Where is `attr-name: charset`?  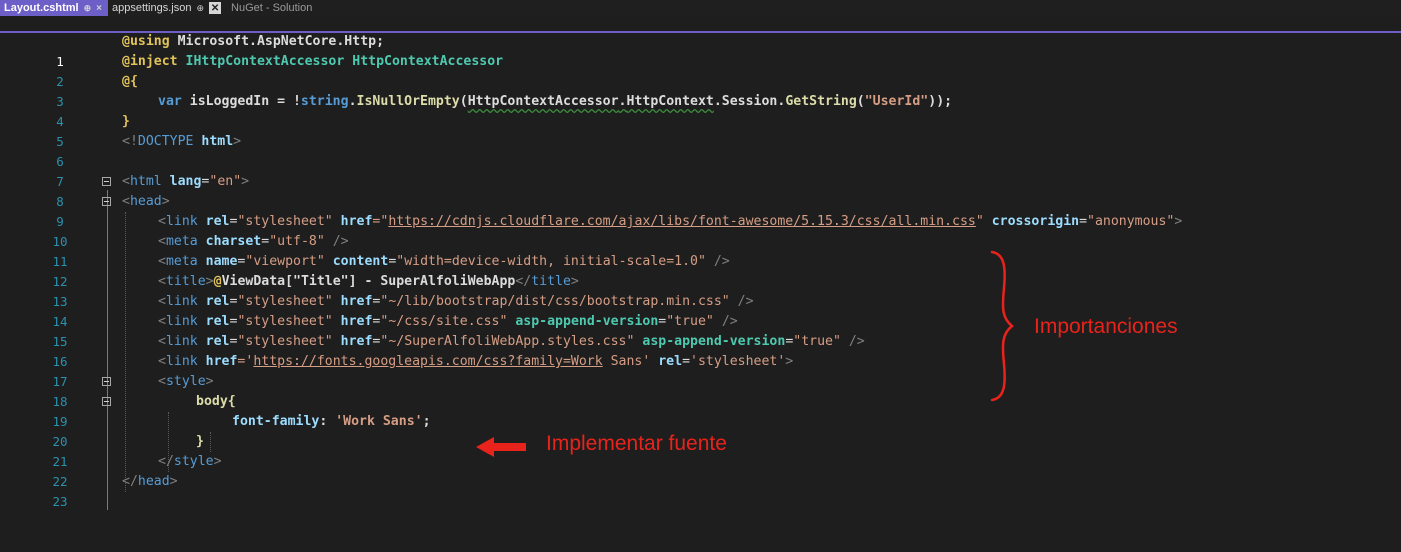
attr-name: charset is located at coordinates (229, 241).